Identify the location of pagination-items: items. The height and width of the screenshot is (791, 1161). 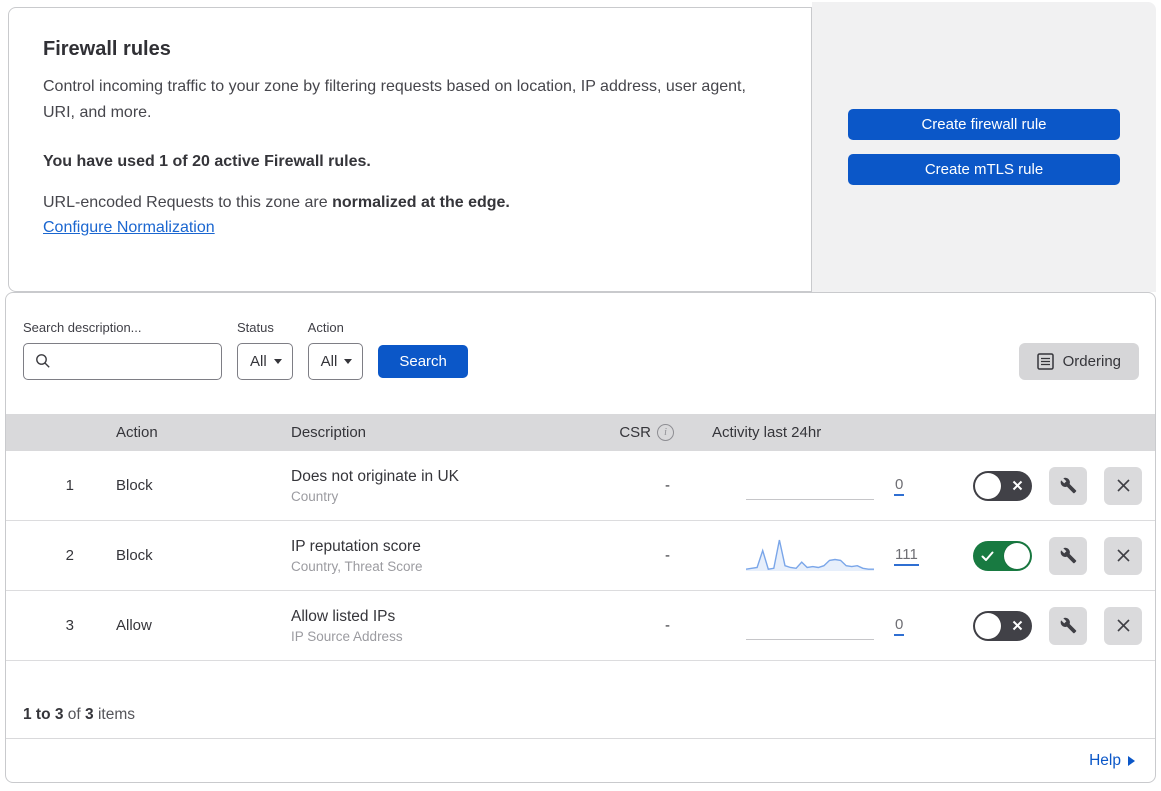
(114, 714).